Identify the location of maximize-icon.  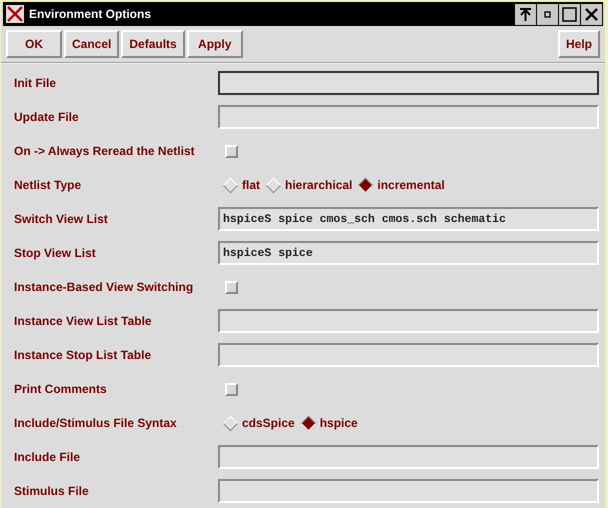
(569, 14).